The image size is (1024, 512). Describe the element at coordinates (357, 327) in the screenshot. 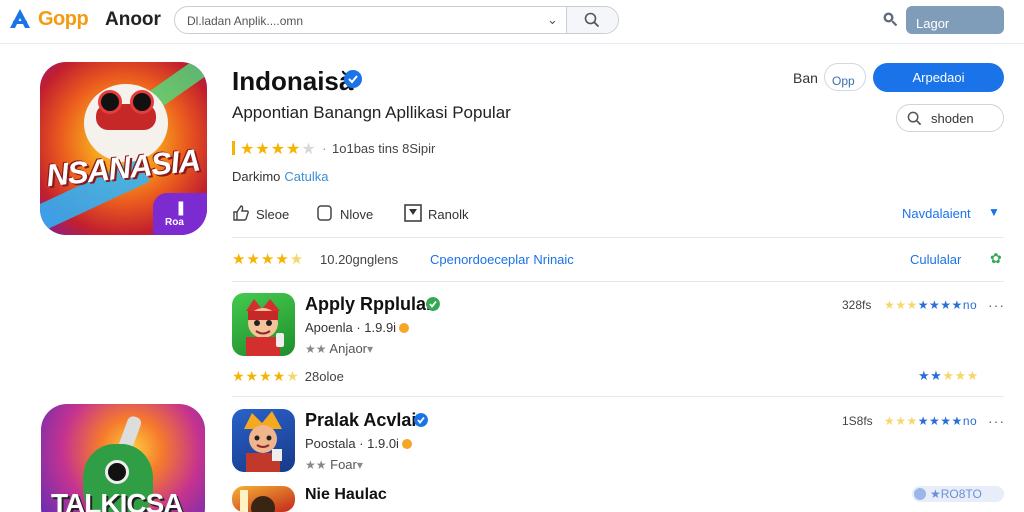

I see `list-item-version: Apoenla · 1.9.9i` at that location.